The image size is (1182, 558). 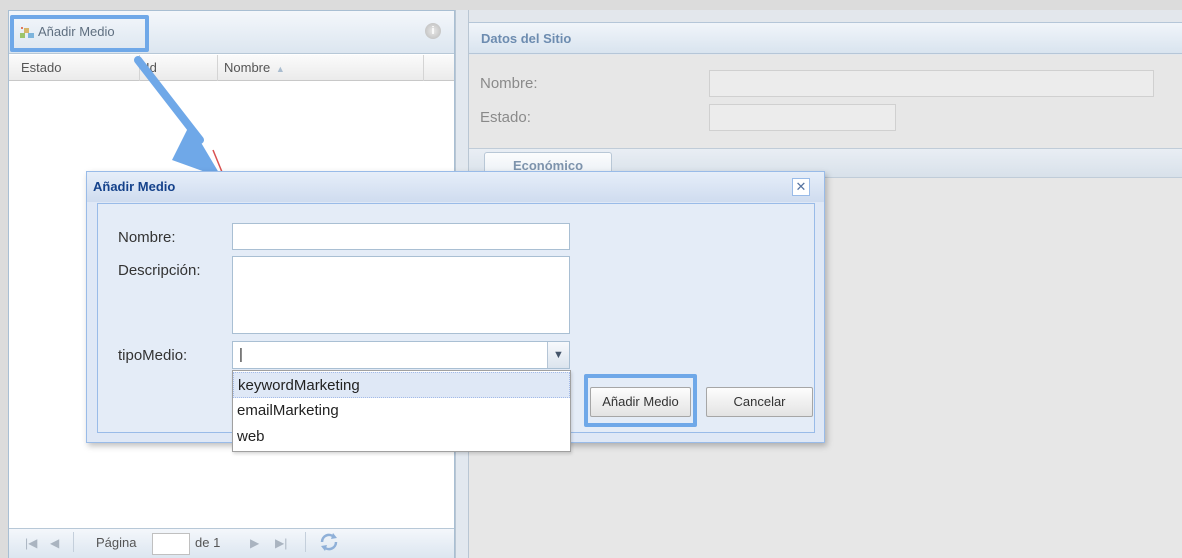 I want to click on chevron-down-icon: ▼, so click(x=558, y=355).